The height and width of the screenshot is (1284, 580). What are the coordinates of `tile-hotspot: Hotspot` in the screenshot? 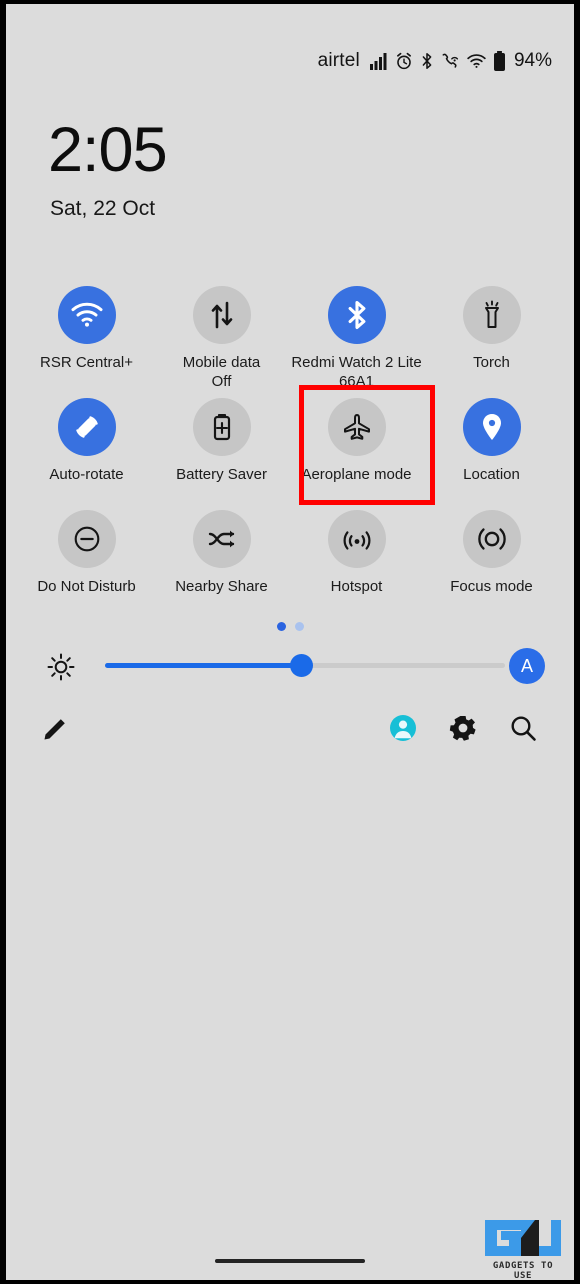 It's located at (356, 566).